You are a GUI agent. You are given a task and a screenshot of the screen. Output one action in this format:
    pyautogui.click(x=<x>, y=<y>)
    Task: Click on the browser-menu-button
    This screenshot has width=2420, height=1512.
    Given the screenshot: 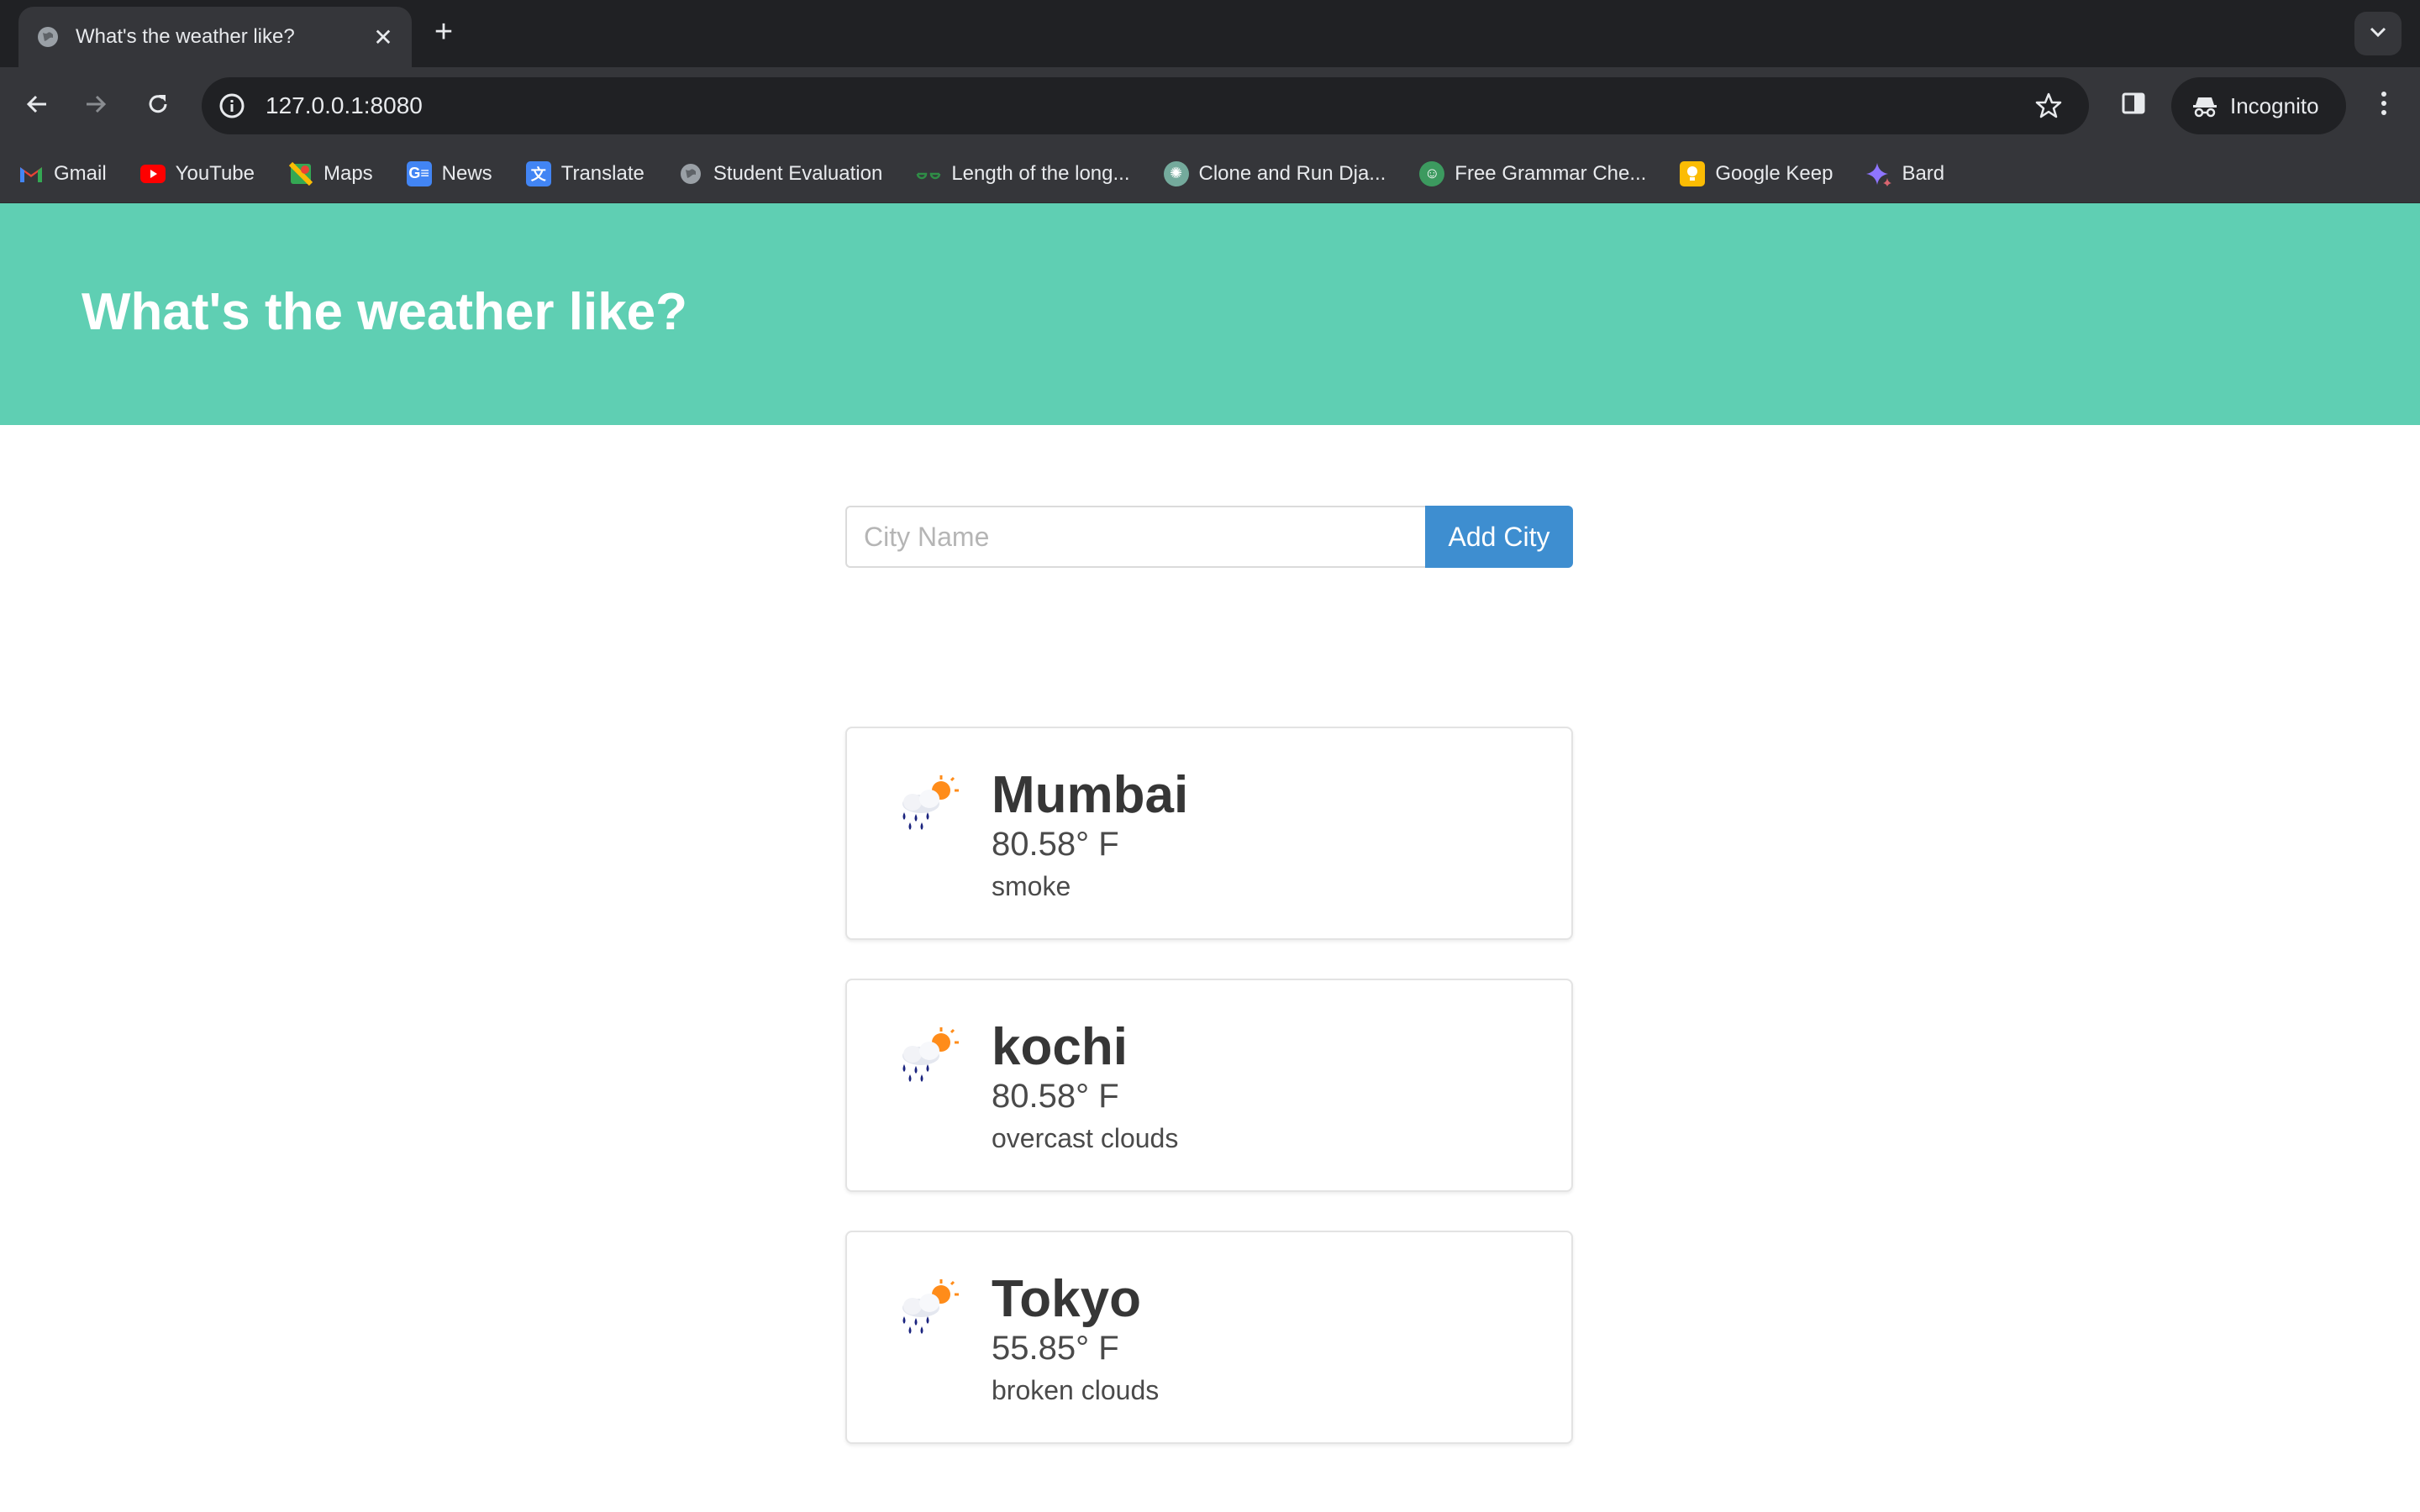 What is the action you would take?
    pyautogui.click(x=2384, y=105)
    